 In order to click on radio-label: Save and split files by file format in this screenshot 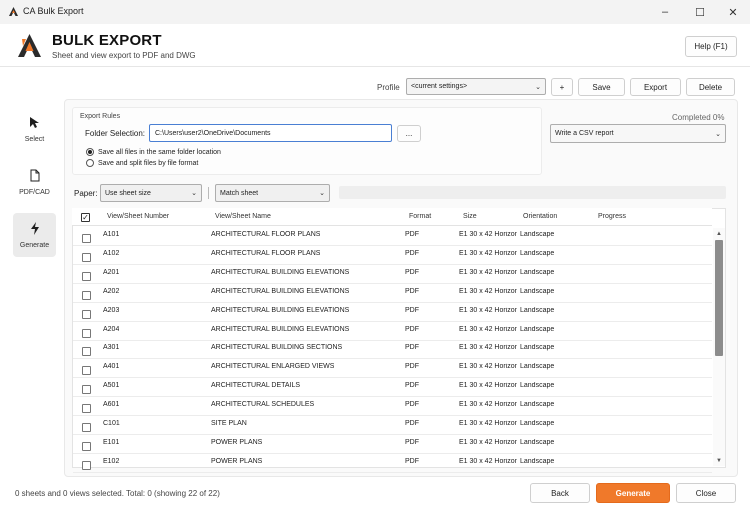, I will do `click(148, 163)`.